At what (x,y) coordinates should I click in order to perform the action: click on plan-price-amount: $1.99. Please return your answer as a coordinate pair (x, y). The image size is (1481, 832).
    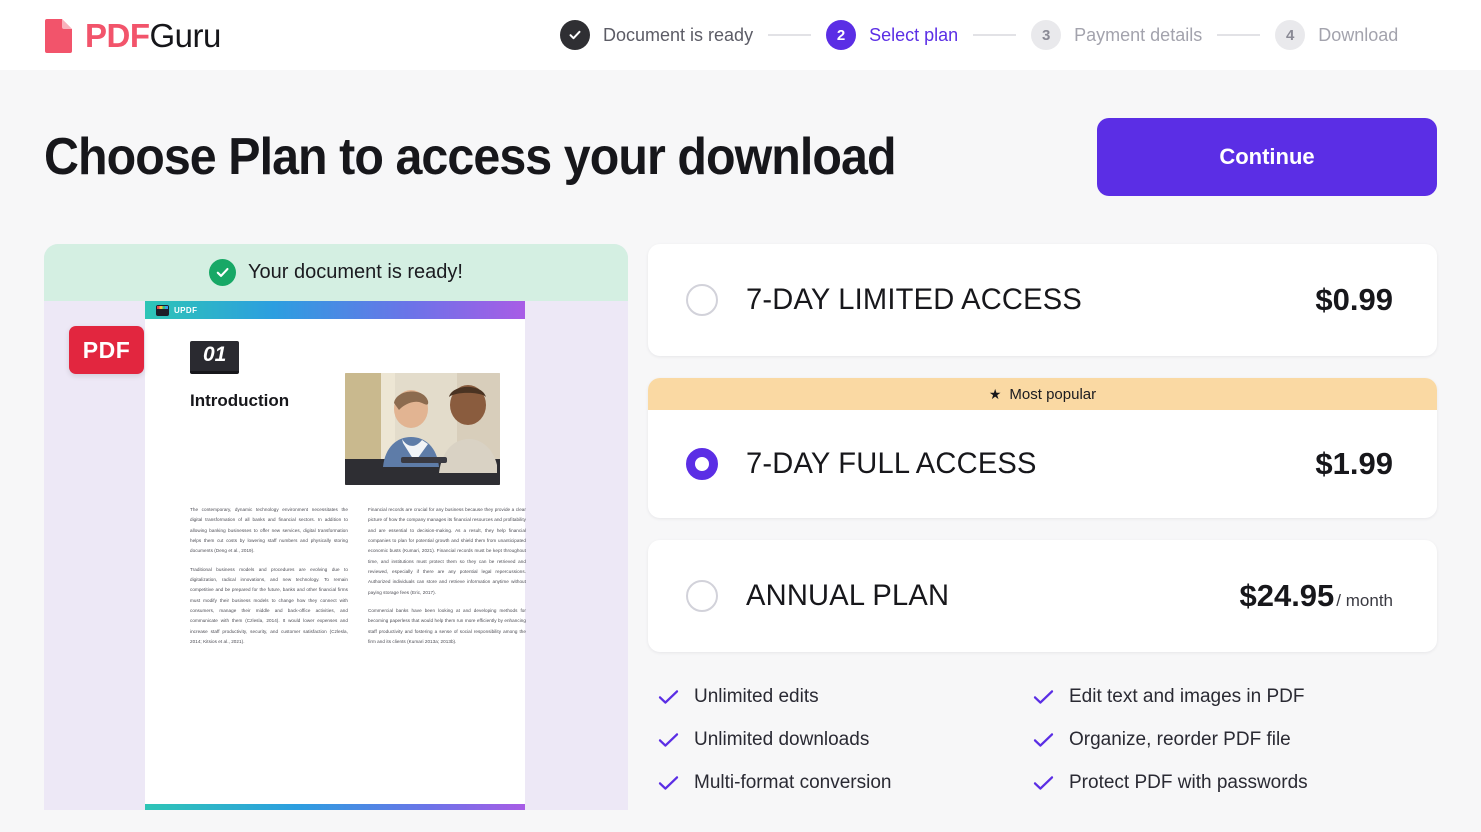
    Looking at the image, I should click on (1354, 463).